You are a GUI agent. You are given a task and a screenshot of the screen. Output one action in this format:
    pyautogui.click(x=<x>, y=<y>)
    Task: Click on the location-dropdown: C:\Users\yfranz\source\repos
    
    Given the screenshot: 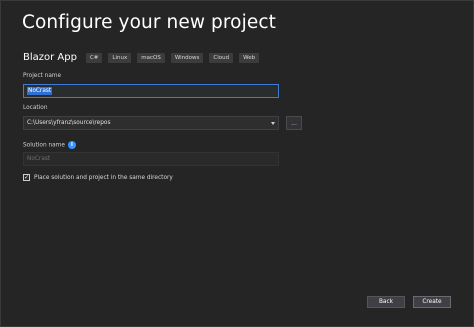 What is the action you would take?
    pyautogui.click(x=151, y=123)
    